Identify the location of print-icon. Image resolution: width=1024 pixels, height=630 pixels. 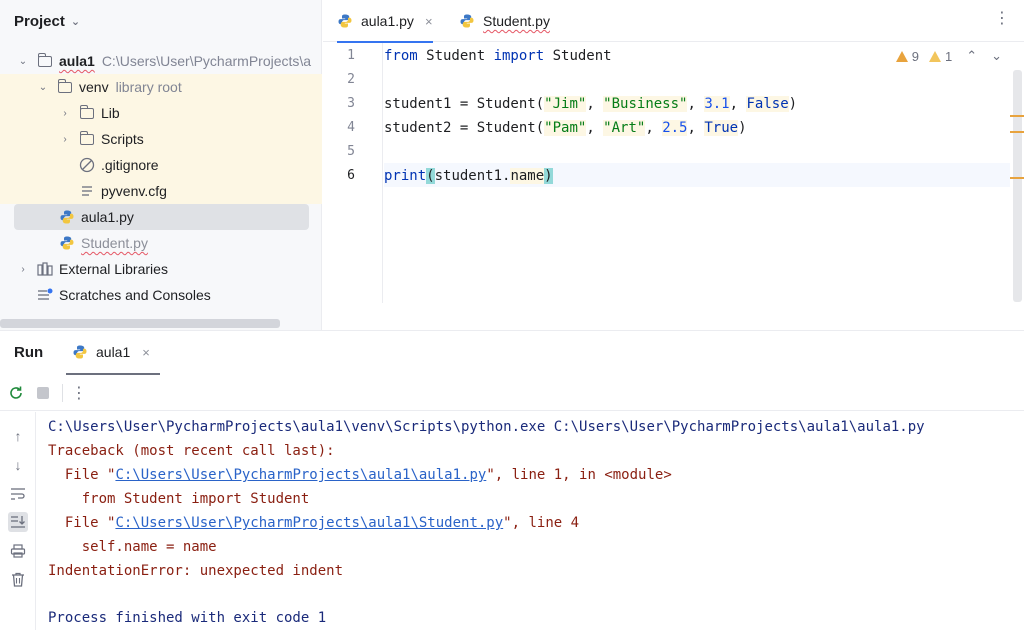
(18, 551).